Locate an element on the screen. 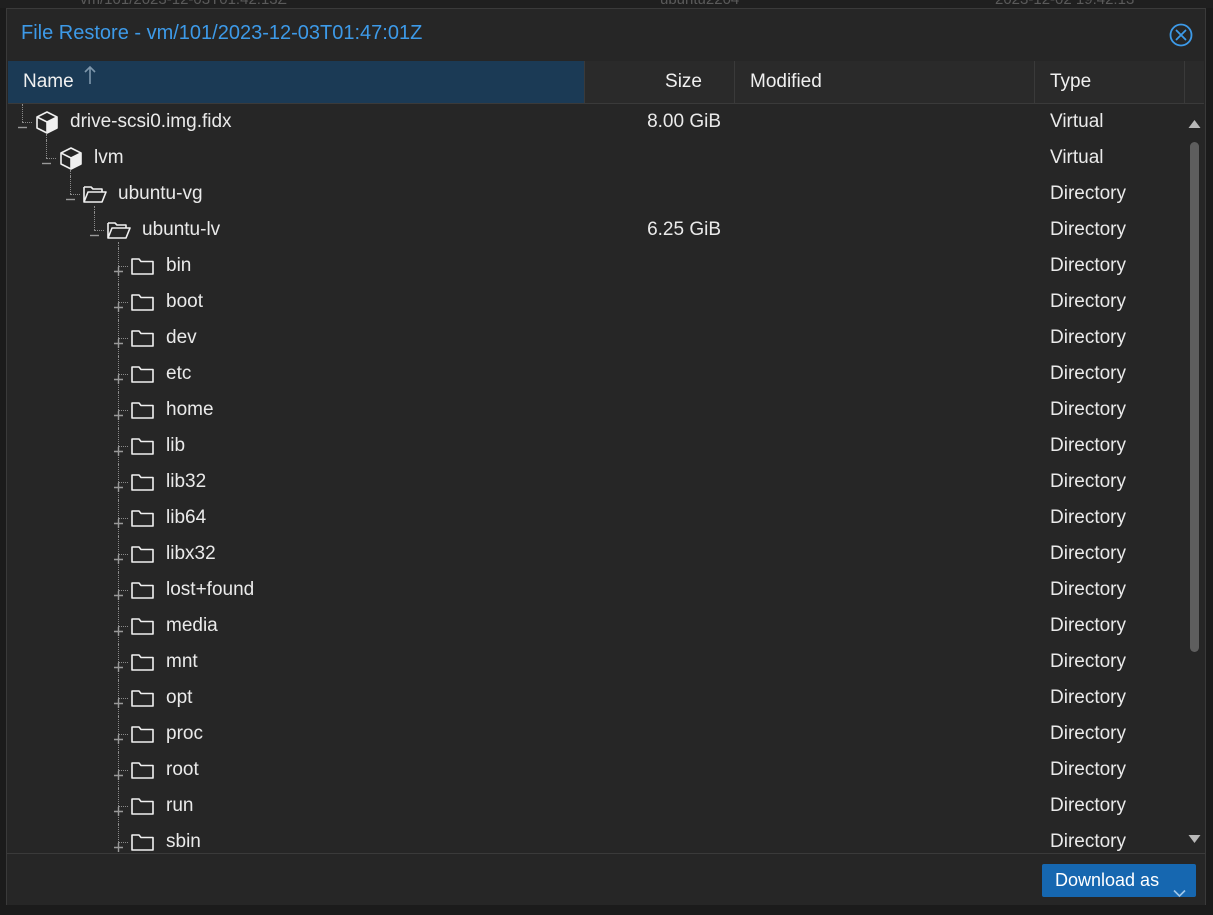 The height and width of the screenshot is (915, 1213). tree-node-name: drive-scsi0.img.fidx is located at coordinates (151, 121).